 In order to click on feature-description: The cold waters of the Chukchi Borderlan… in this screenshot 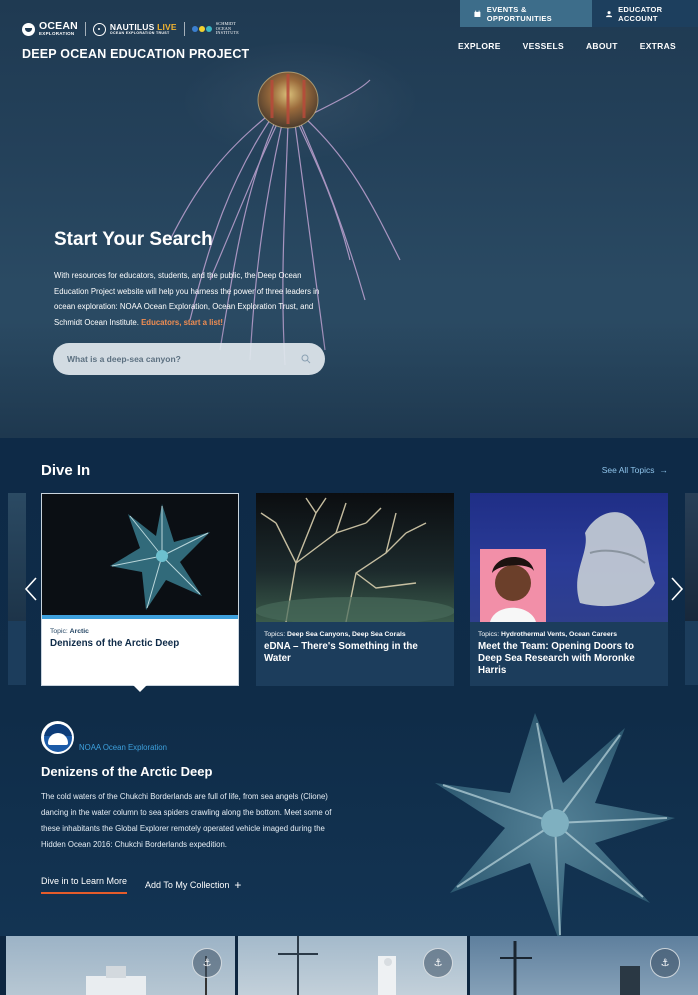, I will do `click(186, 820)`.